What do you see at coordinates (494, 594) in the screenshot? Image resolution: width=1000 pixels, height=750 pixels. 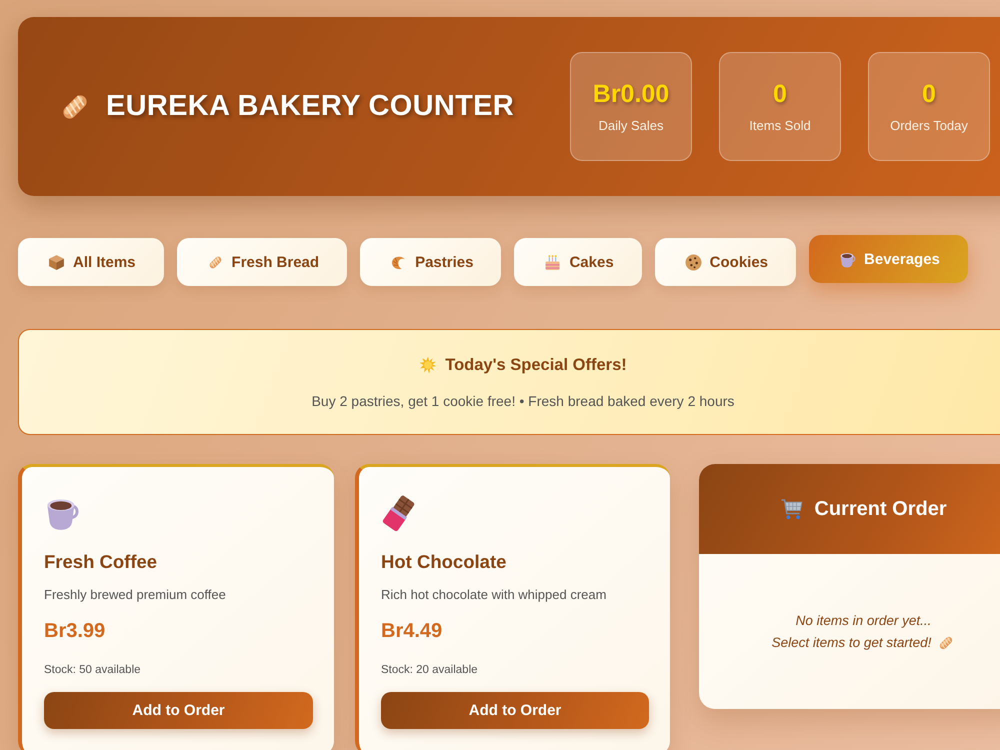 I see `product-description: Rich hot chocolate with whipped cream` at bounding box center [494, 594].